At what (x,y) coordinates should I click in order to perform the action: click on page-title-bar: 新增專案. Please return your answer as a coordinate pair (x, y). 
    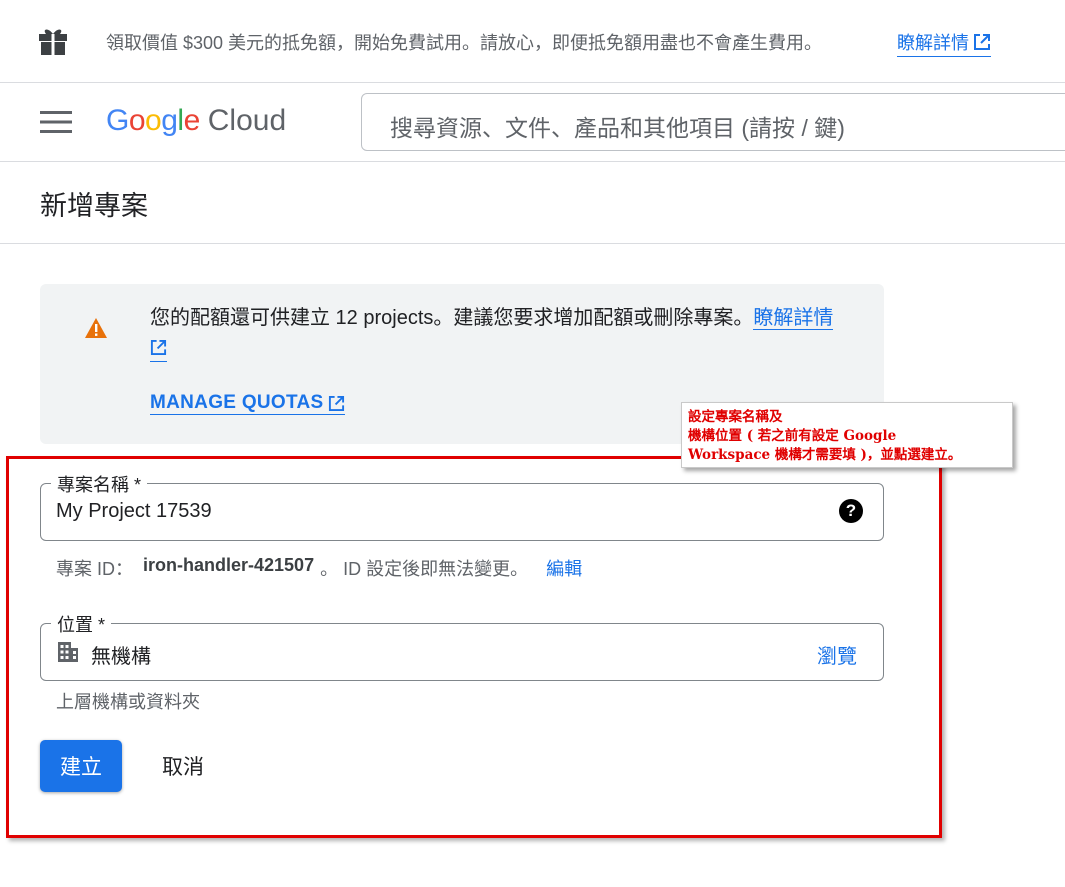
    Looking at the image, I should click on (532, 203).